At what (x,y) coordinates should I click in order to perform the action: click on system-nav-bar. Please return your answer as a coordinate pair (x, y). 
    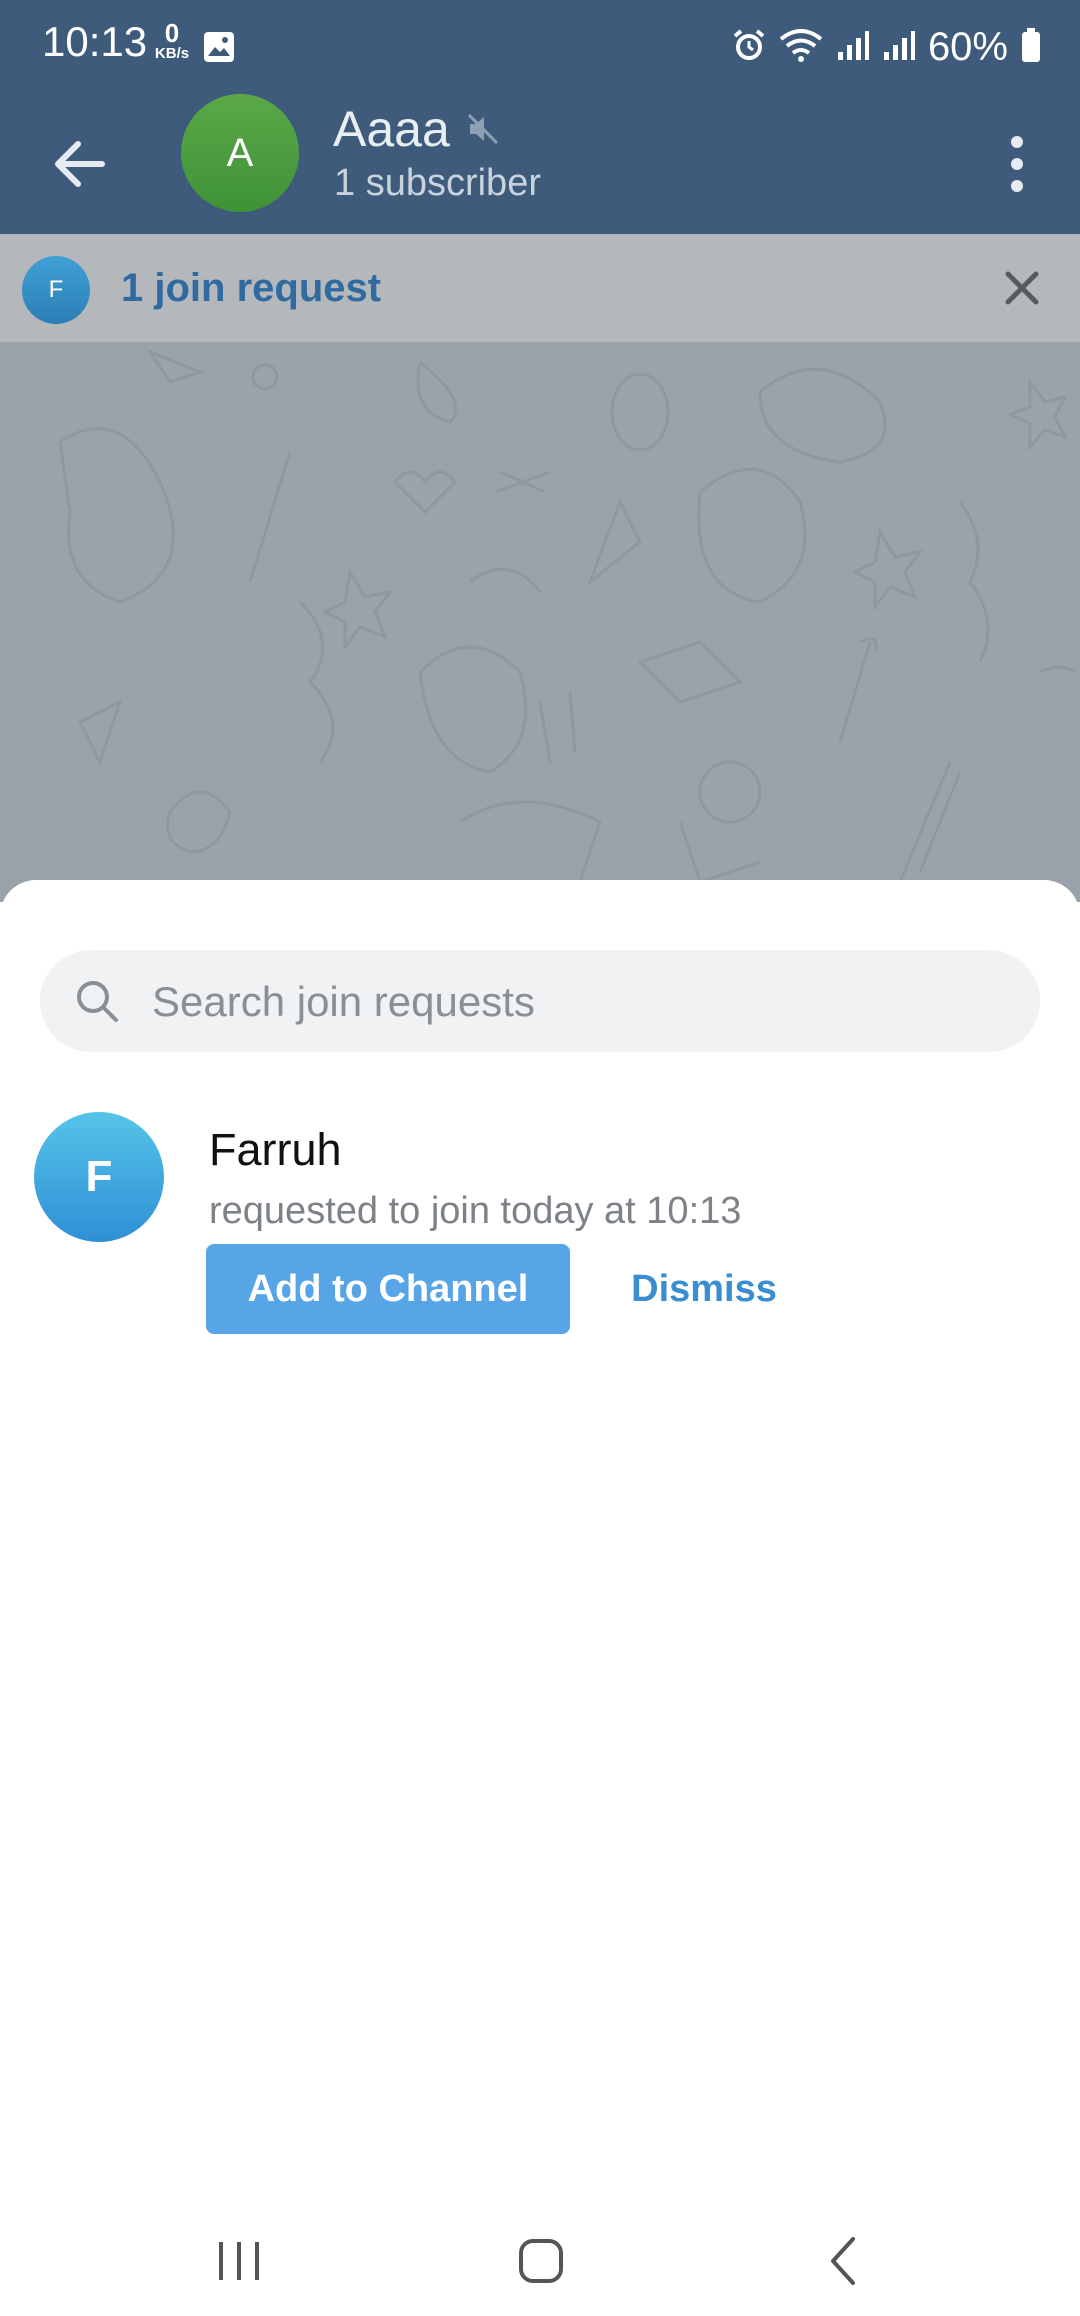
    Looking at the image, I should click on (540, 2256).